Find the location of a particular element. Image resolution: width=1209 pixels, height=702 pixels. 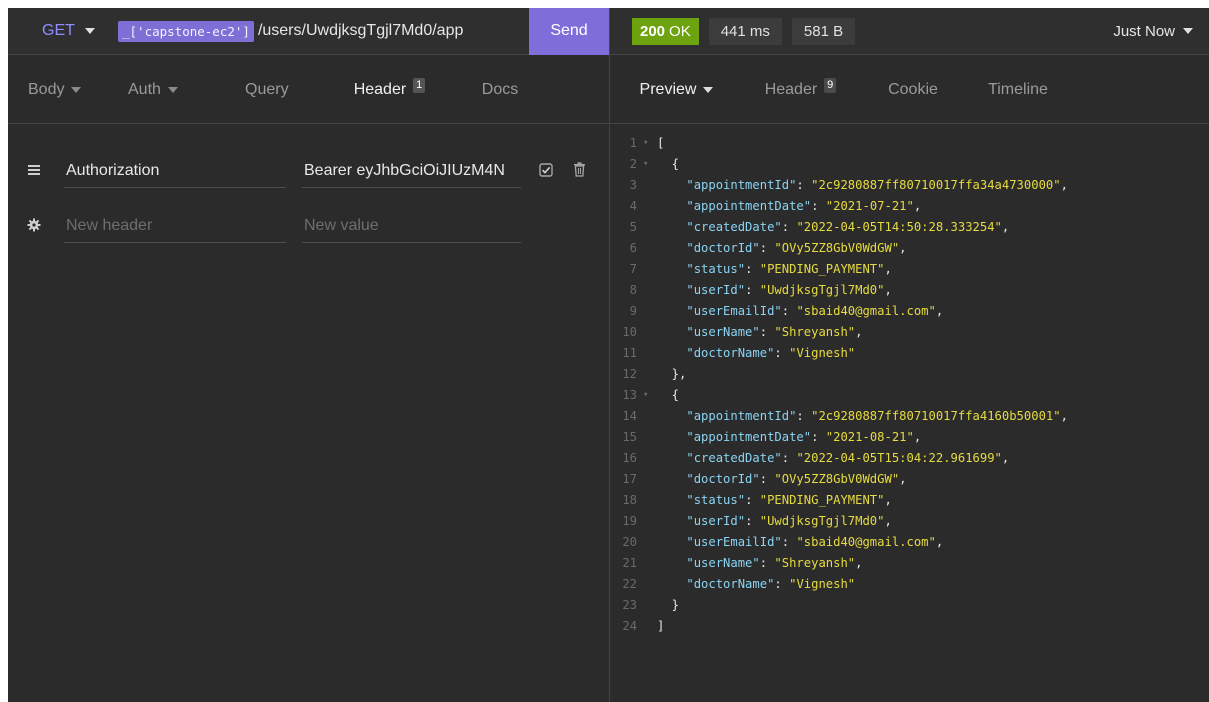

line-number: 17 is located at coordinates (629, 479).